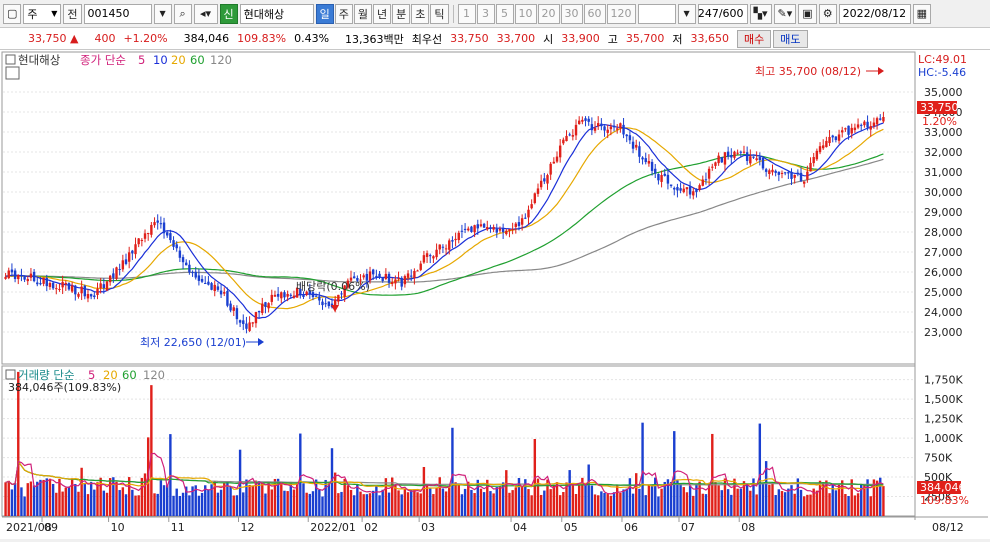  I want to click on data-count-field: 247/600, so click(722, 13).